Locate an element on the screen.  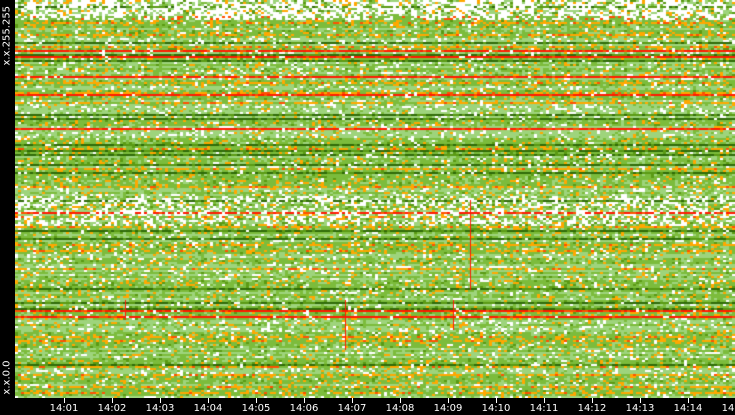
x-tick-label: 14:07 is located at coordinates (352, 408).